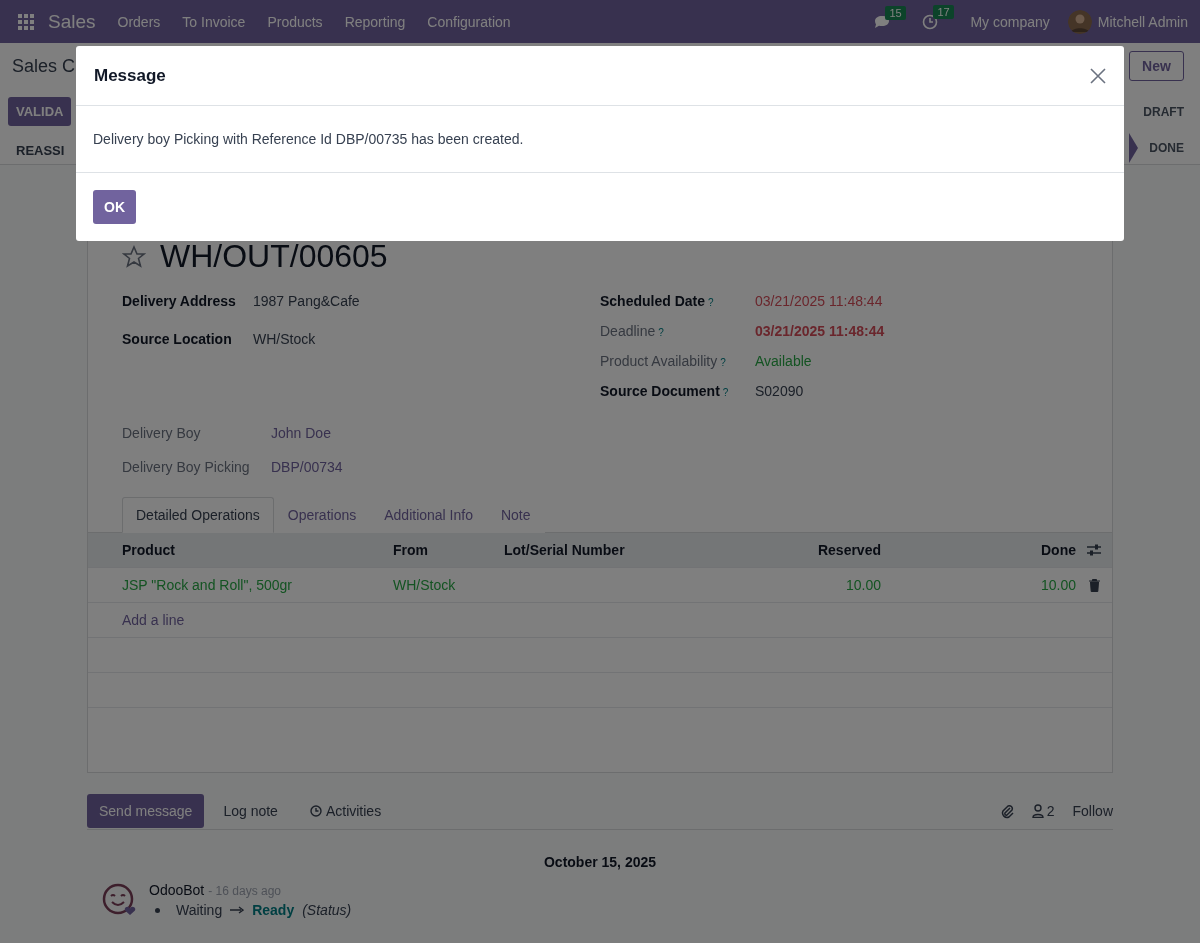 Image resolution: width=1200 pixels, height=943 pixels. I want to click on action-button: REASSI, so click(40, 150).